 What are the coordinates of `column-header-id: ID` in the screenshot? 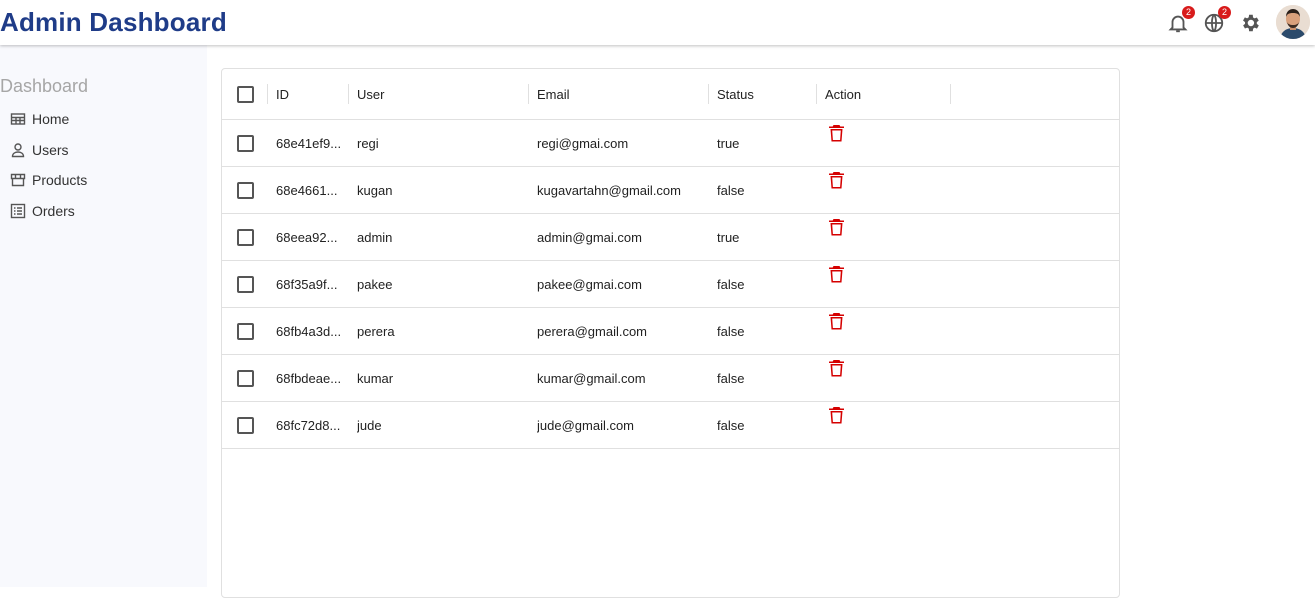 It's located at (282, 94).